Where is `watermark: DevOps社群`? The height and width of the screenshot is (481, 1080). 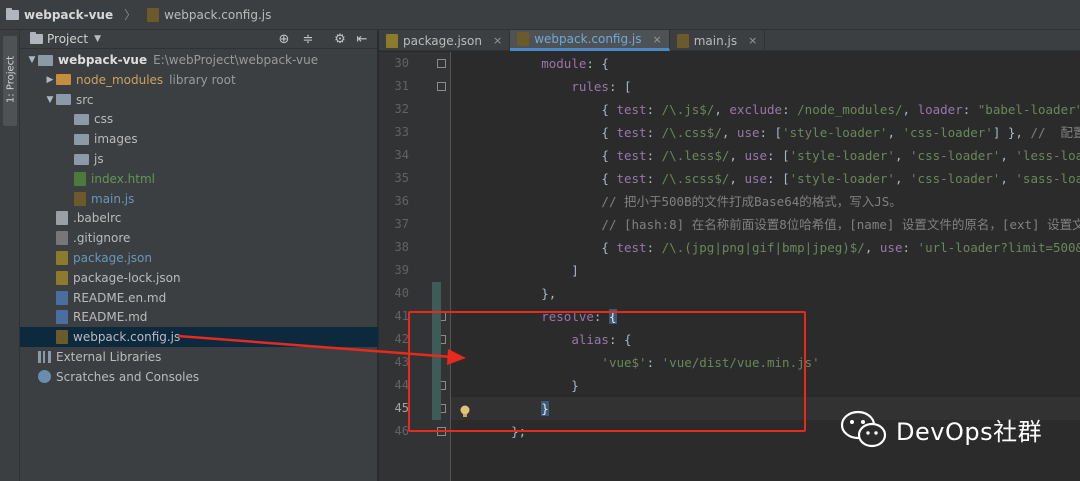 watermark: DevOps社群 is located at coordinates (941, 429).